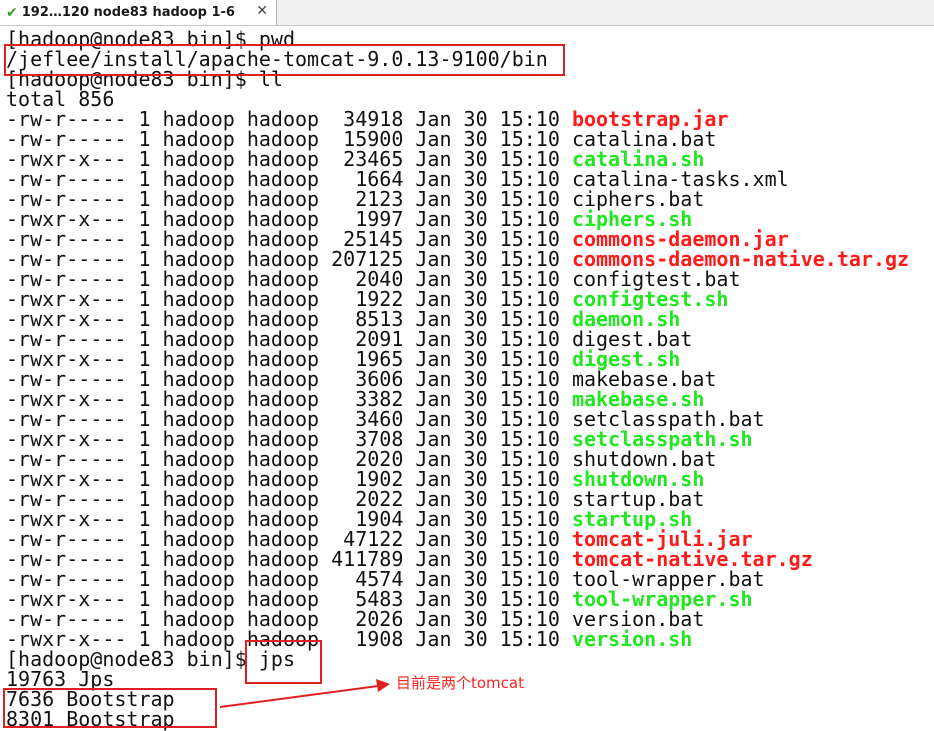 The width and height of the screenshot is (934, 731). What do you see at coordinates (304, 693) in the screenshot?
I see `annotation-arrow` at bounding box center [304, 693].